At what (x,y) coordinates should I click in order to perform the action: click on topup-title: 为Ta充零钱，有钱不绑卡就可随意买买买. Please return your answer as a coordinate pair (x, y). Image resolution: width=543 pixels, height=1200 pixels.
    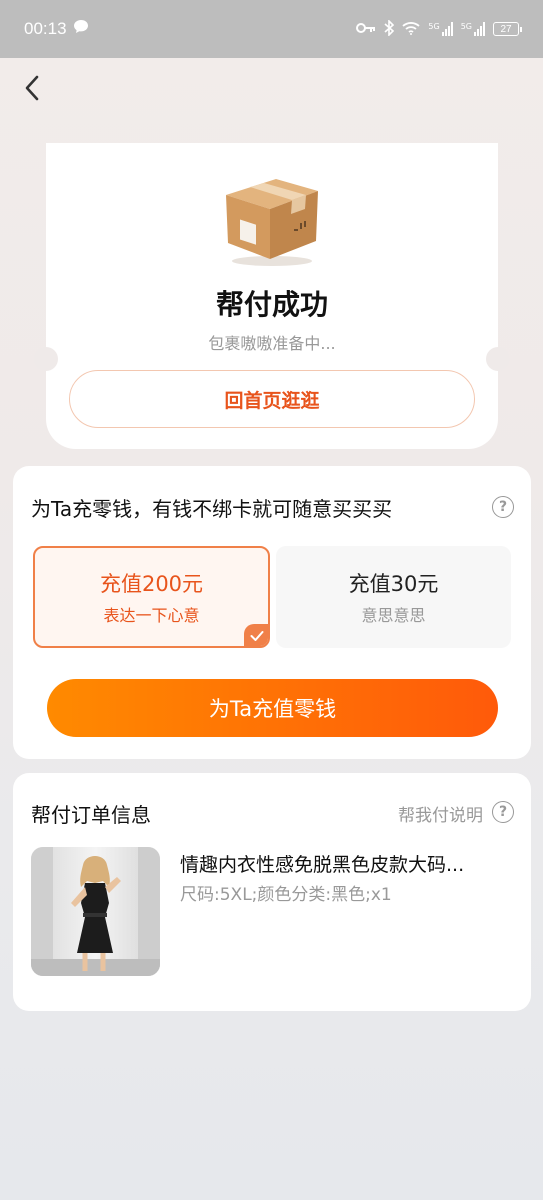
    Looking at the image, I should click on (212, 509).